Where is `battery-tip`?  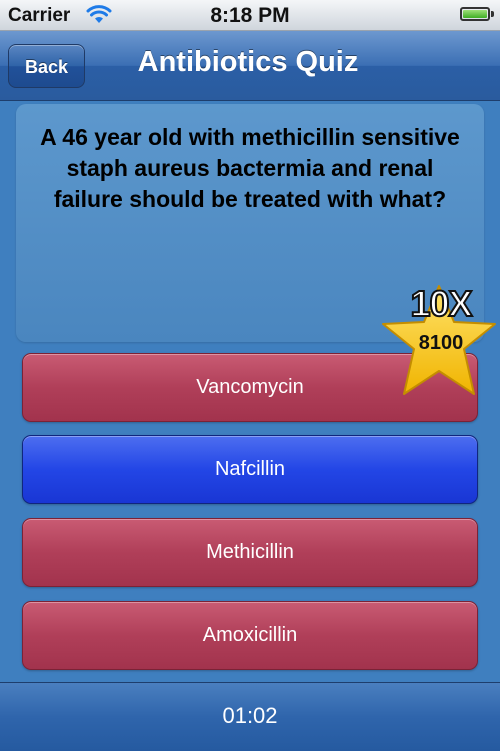
battery-tip is located at coordinates (492, 14).